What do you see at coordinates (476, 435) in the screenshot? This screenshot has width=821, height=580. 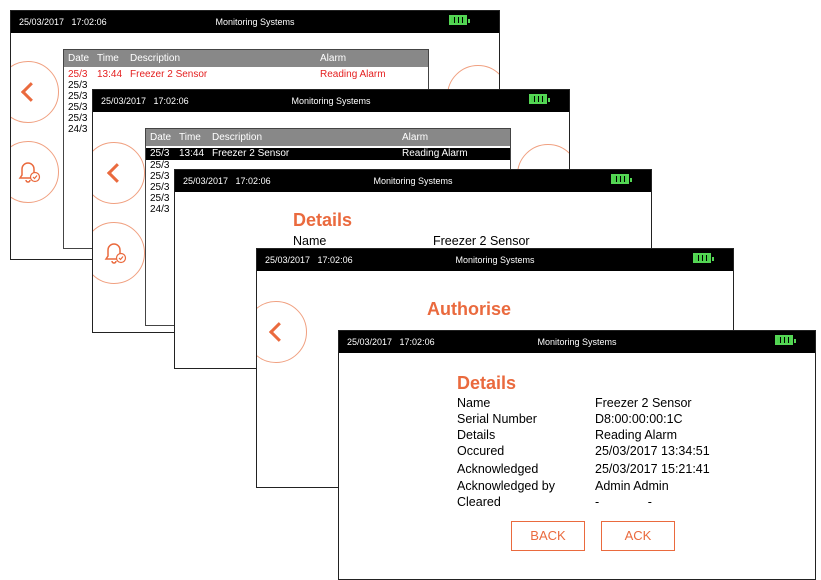 I see `field-label-details: Details` at bounding box center [476, 435].